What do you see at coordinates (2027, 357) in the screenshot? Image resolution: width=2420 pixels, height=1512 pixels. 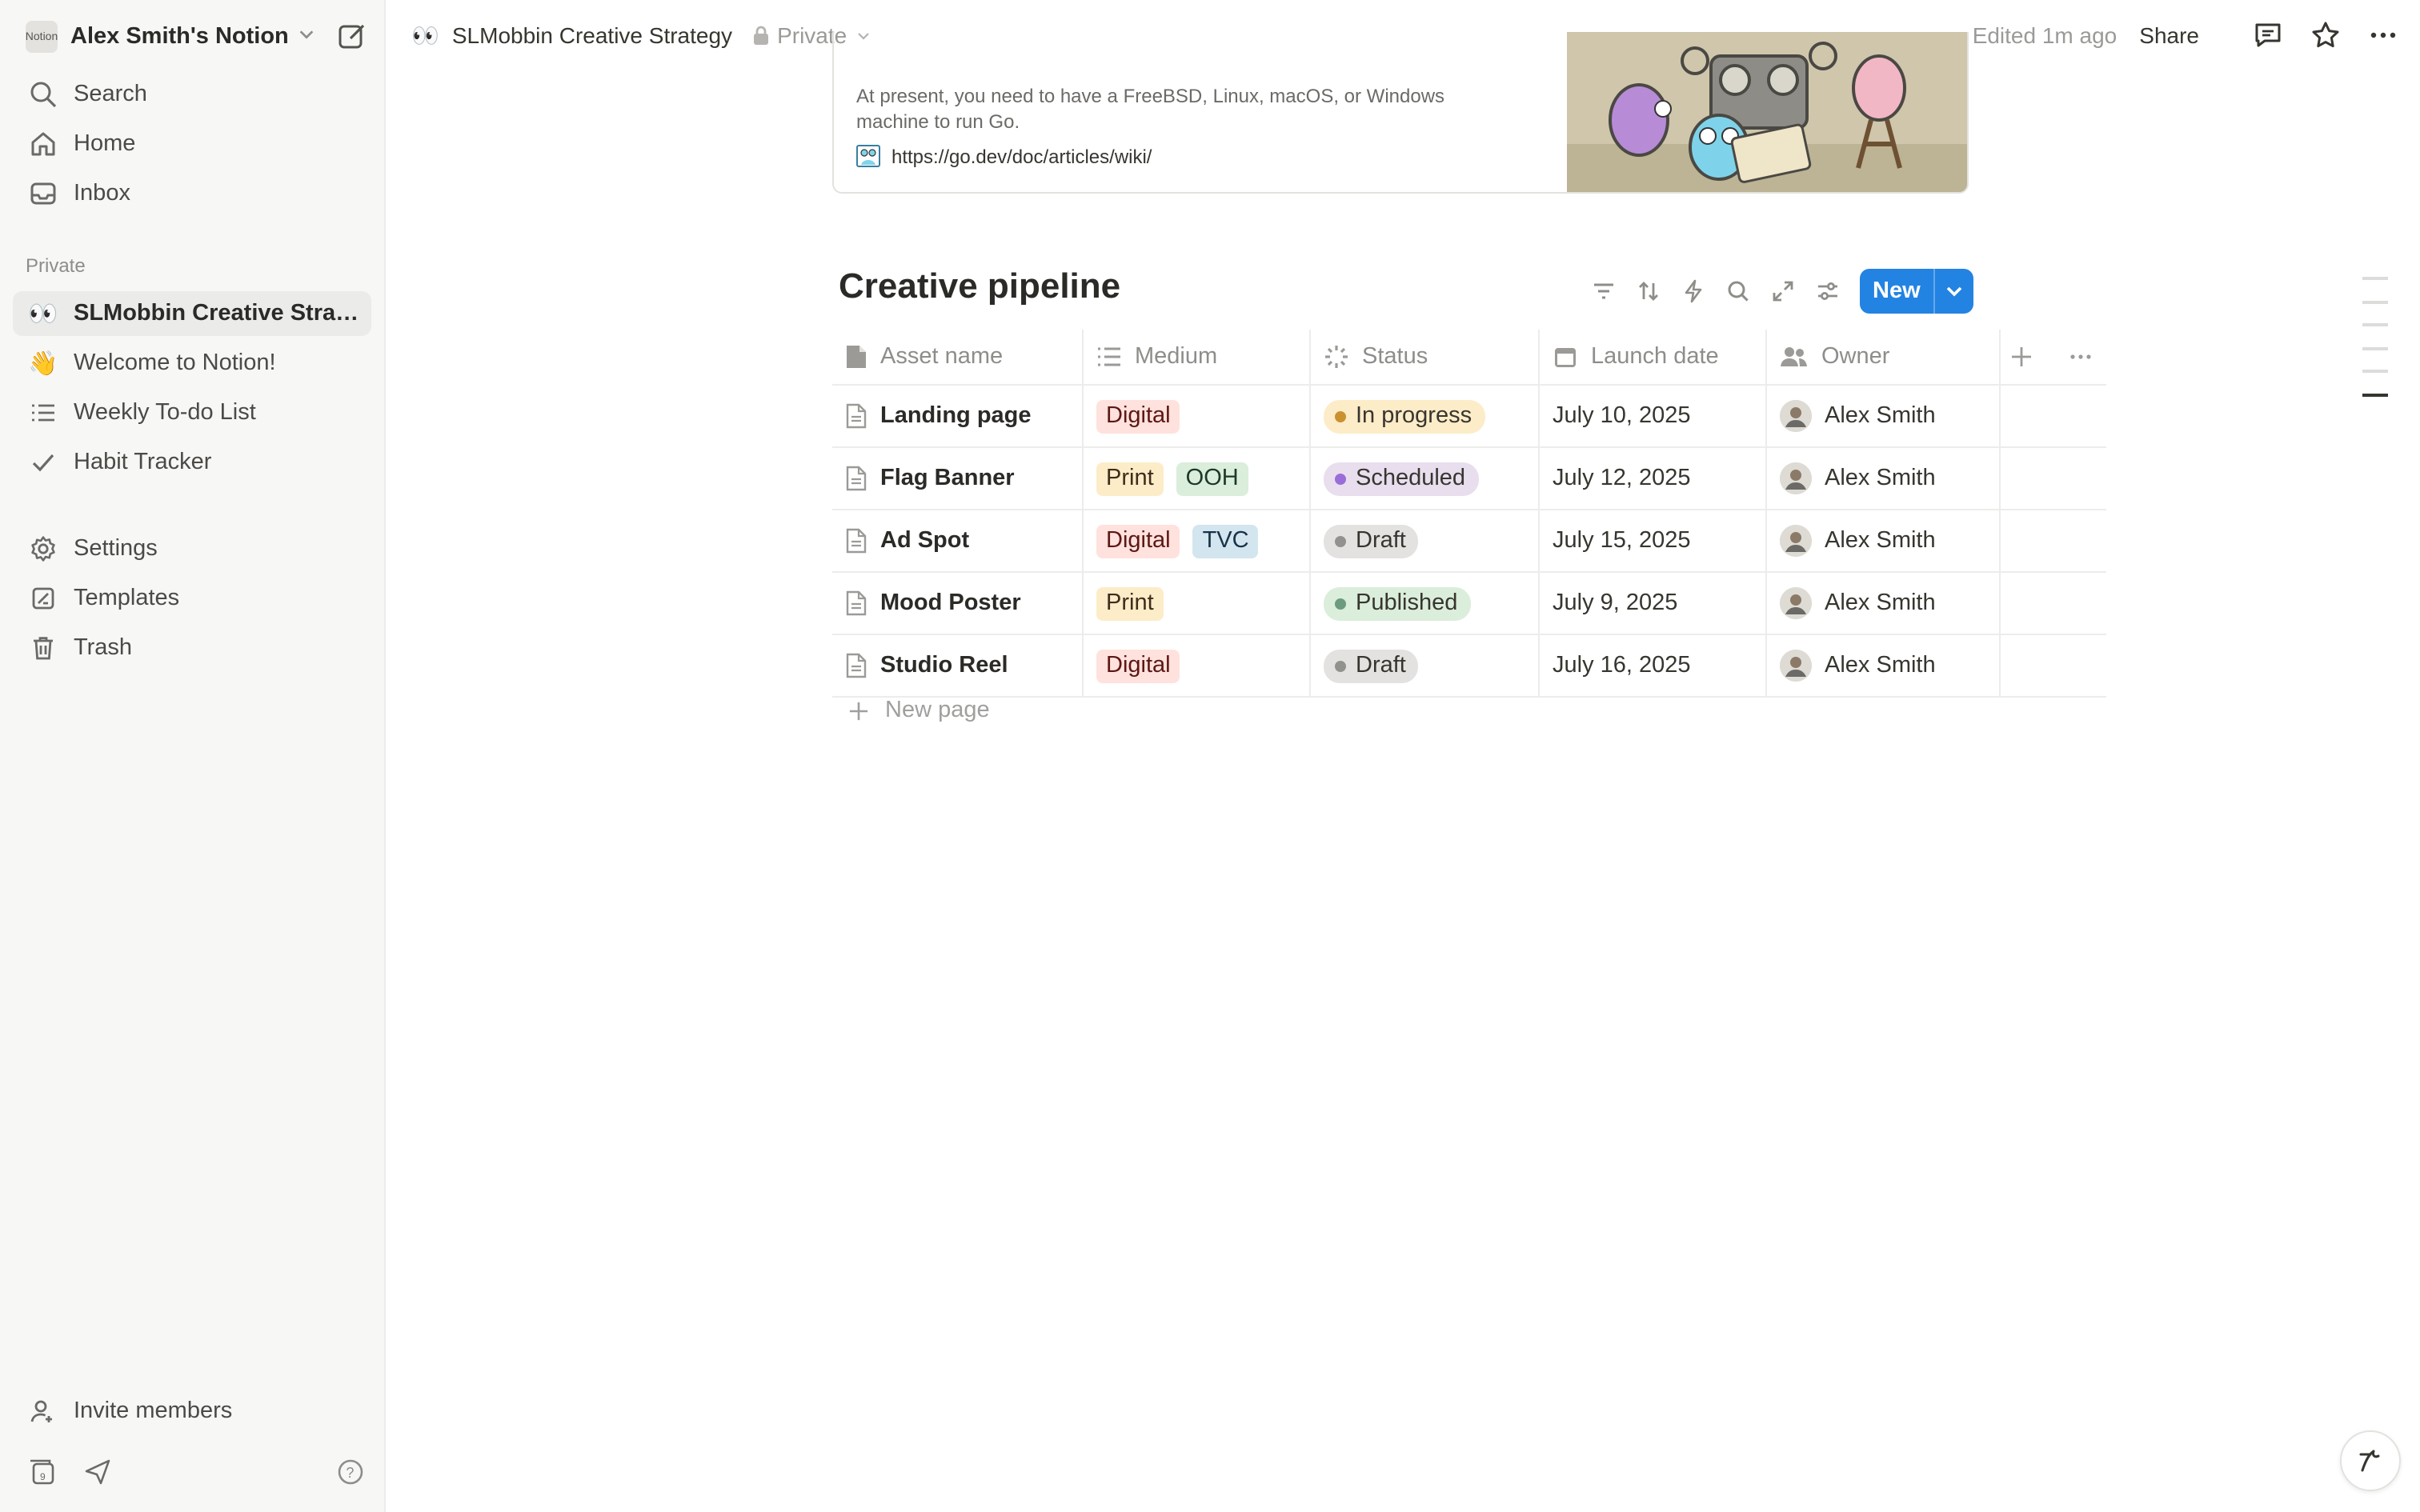 I see `add-property-icon` at bounding box center [2027, 357].